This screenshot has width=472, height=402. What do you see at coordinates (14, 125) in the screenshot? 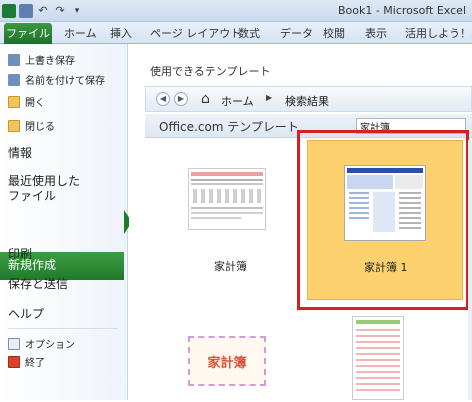
I see `folder-close-icon` at bounding box center [14, 125].